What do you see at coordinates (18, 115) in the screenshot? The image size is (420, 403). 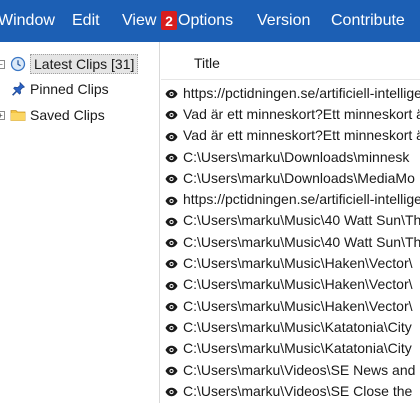 I see `folder-icon` at bounding box center [18, 115].